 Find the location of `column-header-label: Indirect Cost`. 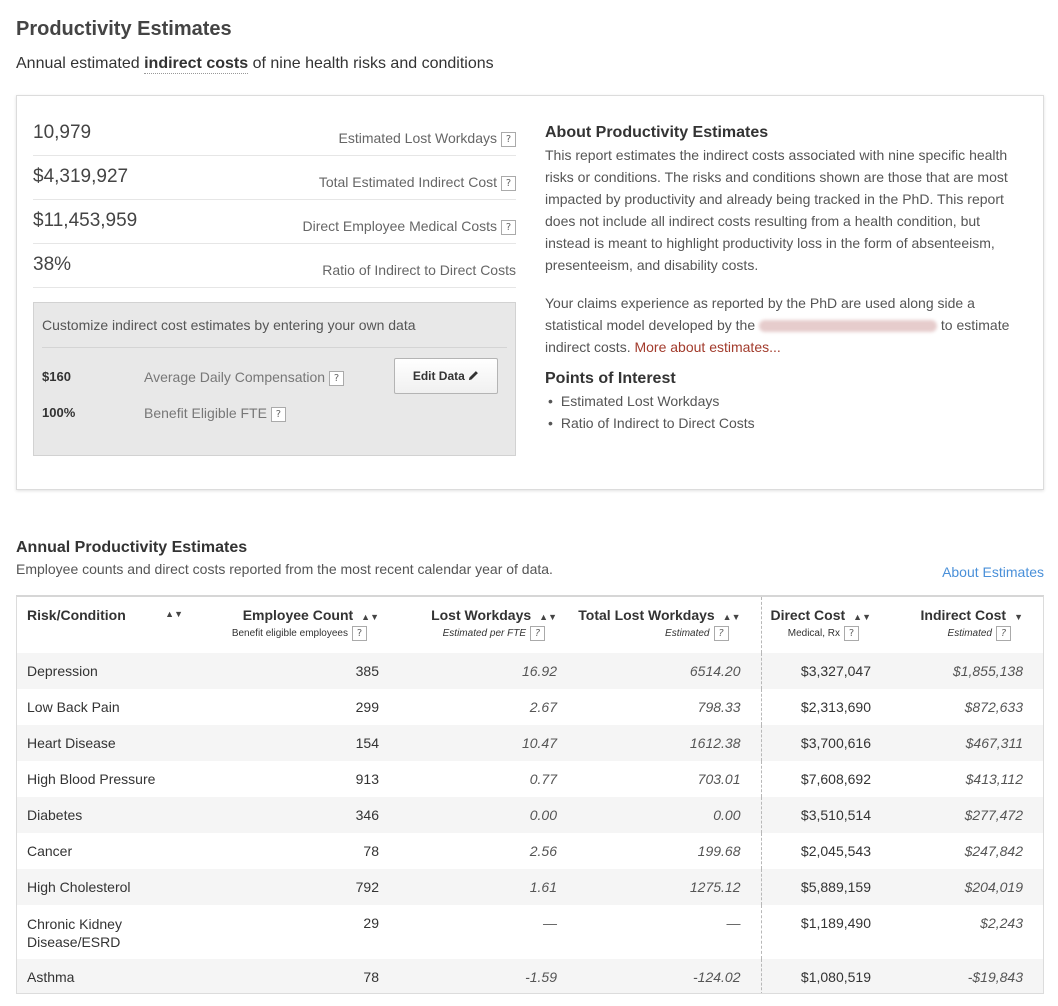

column-header-label: Indirect Cost is located at coordinates (963, 615).